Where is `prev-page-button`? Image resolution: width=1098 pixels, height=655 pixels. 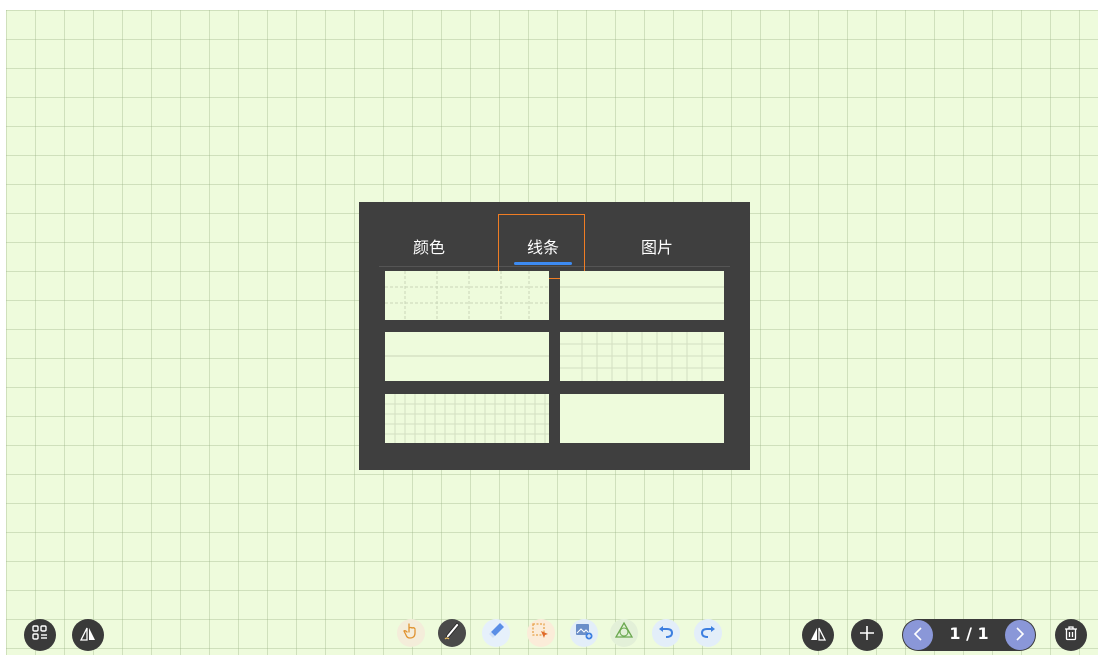 prev-page-button is located at coordinates (918, 635).